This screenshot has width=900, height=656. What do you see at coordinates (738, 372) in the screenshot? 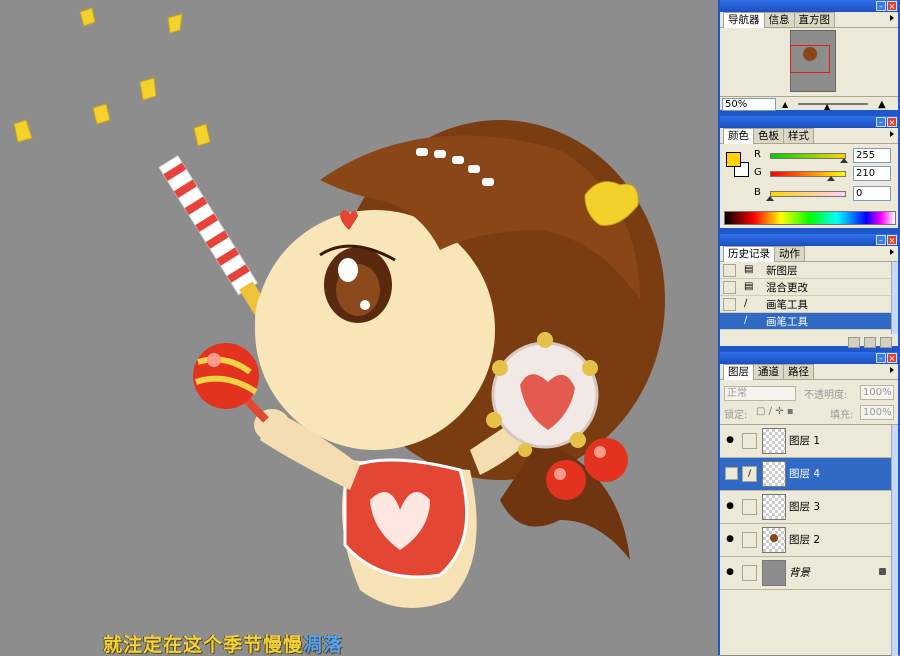
I see `tab-layers: 图层` at bounding box center [738, 372].